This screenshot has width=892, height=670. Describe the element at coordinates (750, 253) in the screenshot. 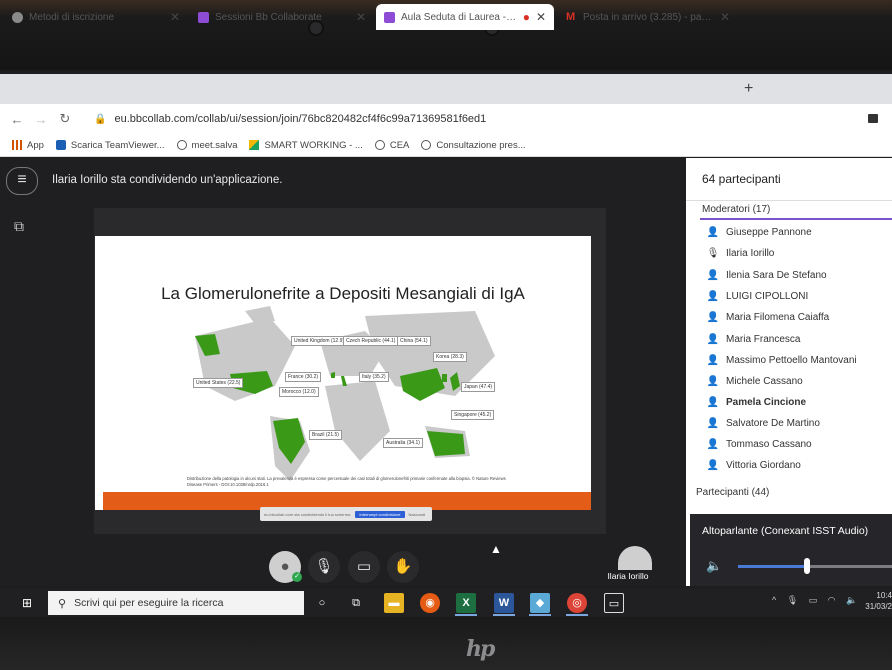

I see `participant-name: Ilaria Iorillo` at that location.